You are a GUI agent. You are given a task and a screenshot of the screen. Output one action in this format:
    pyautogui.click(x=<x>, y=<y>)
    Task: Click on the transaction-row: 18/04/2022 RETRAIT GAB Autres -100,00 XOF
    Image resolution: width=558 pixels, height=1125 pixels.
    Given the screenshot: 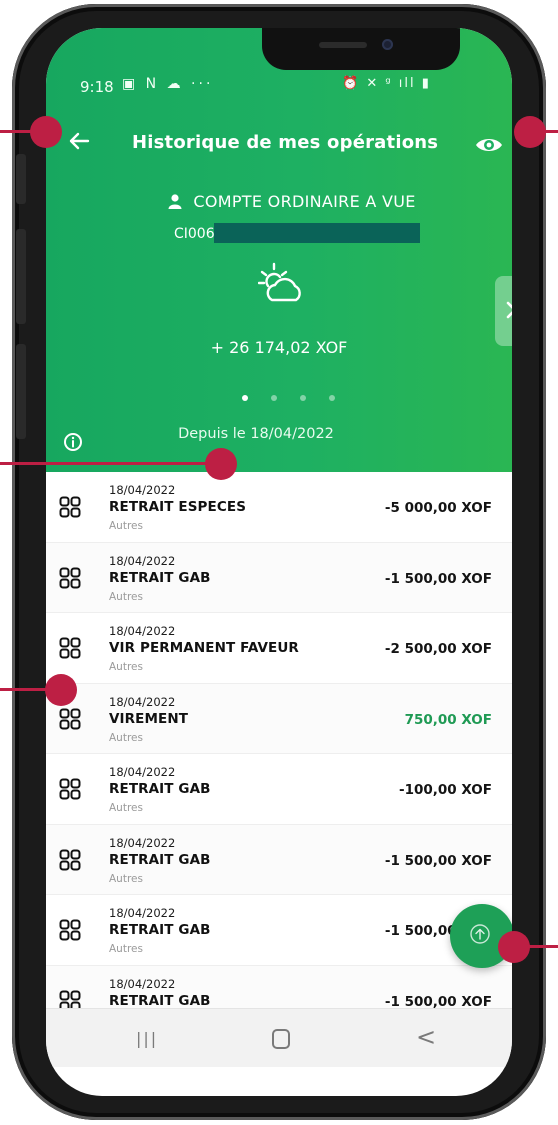 What is the action you would take?
    pyautogui.click(x=279, y=789)
    